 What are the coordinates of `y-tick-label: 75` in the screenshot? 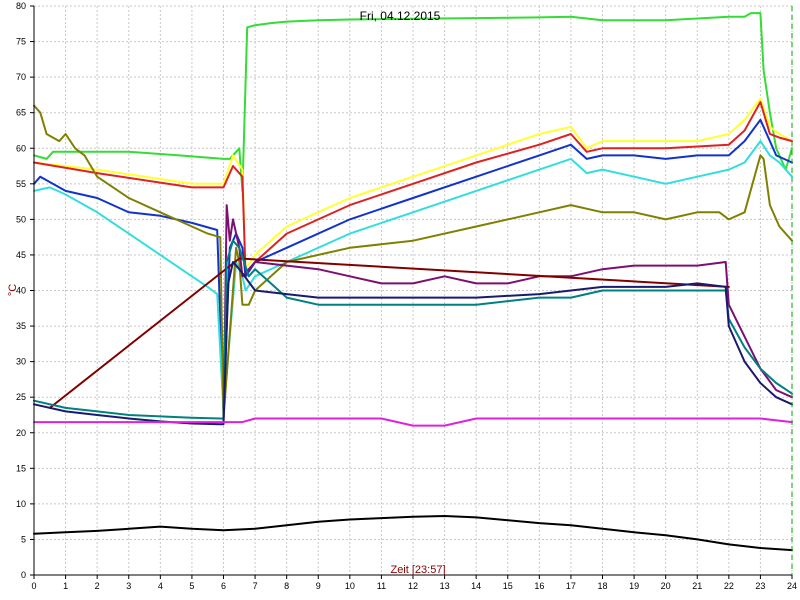 It's located at (21, 42).